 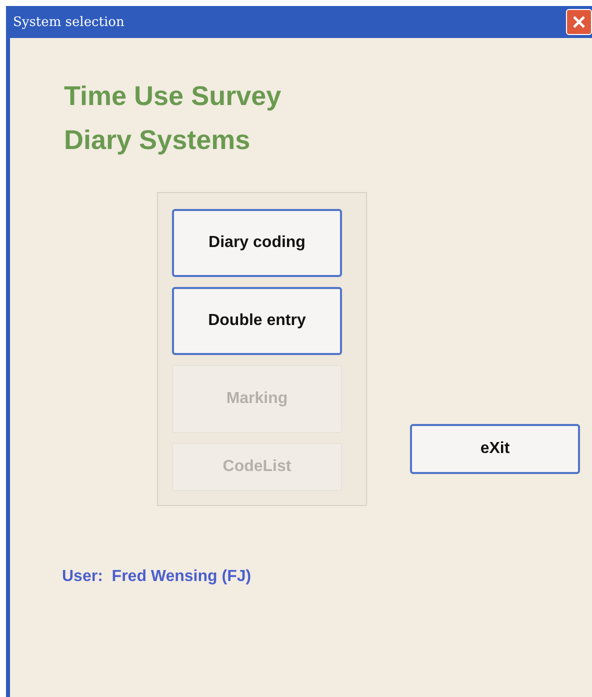 I want to click on exit-button: eXit, so click(x=495, y=449).